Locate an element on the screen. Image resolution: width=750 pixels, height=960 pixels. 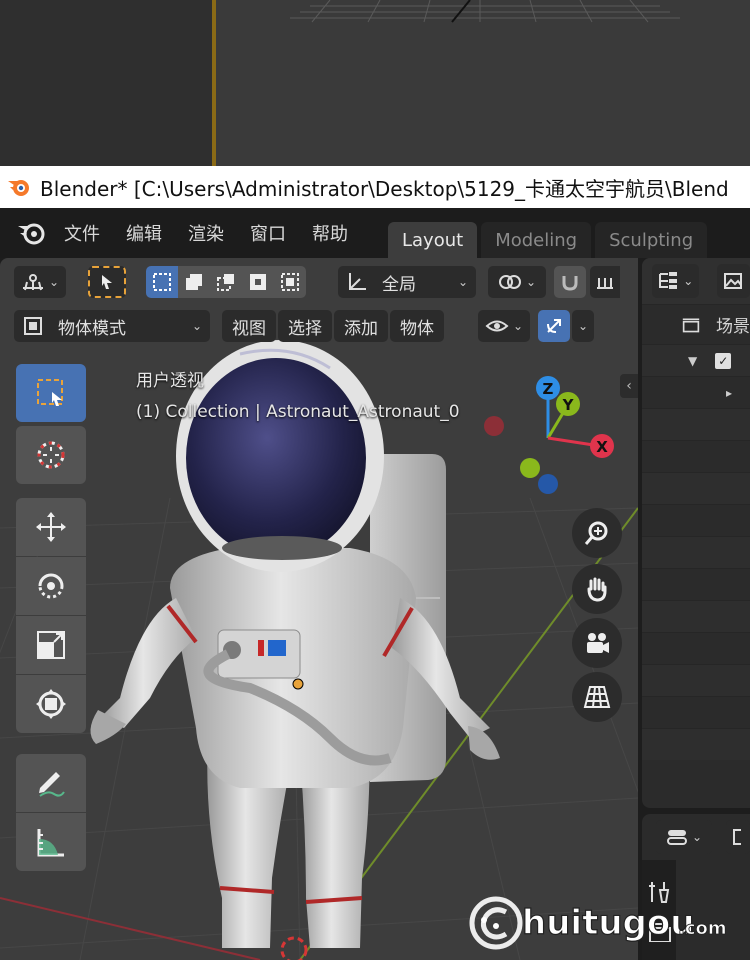
transform-orientation-value: 全局 is located at coordinates (399, 284).